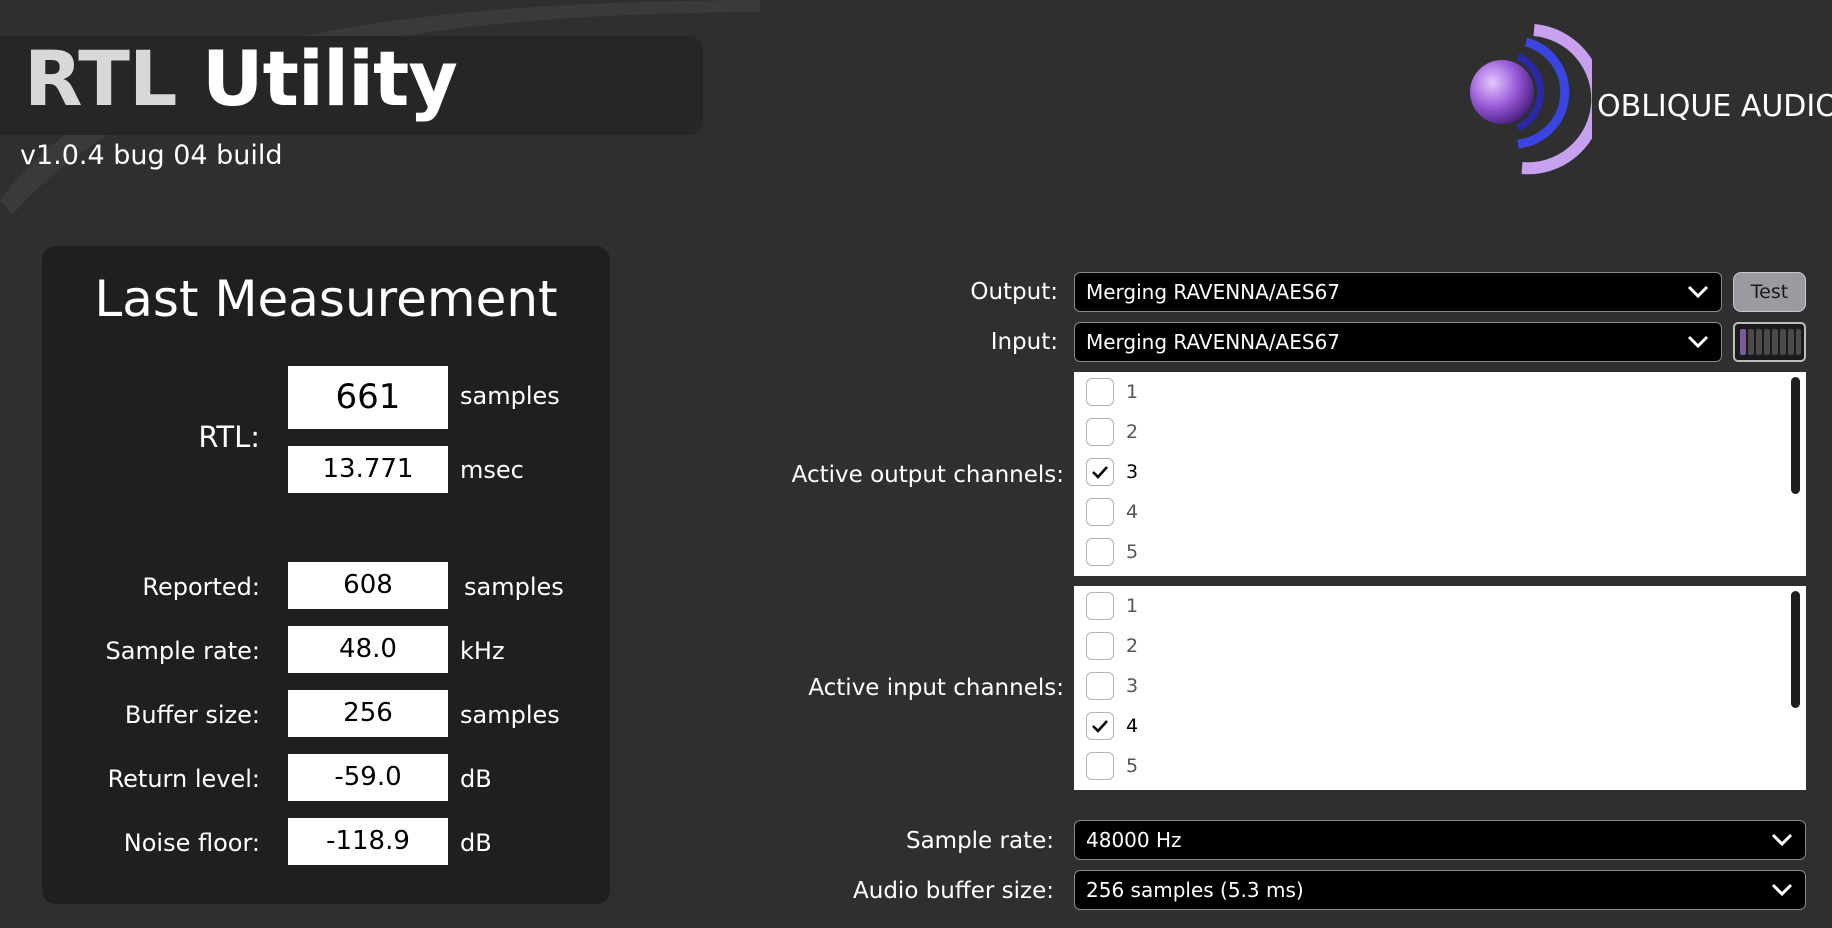 The height and width of the screenshot is (928, 1832). What do you see at coordinates (182, 651) in the screenshot?
I see `sample-rate-label: Sample rate:` at bounding box center [182, 651].